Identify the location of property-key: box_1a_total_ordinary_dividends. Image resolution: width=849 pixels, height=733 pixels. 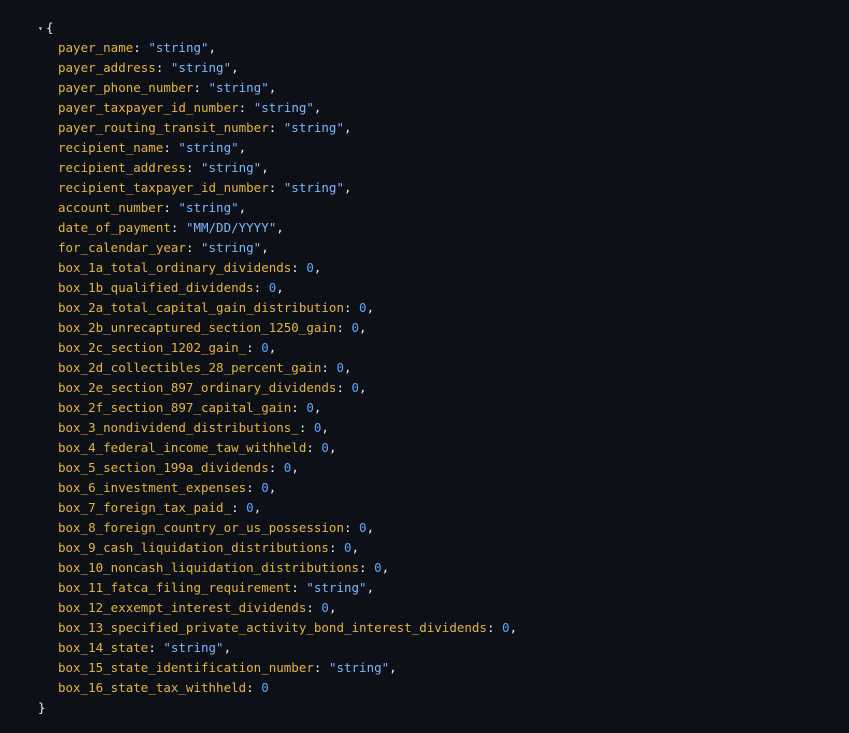
(175, 267).